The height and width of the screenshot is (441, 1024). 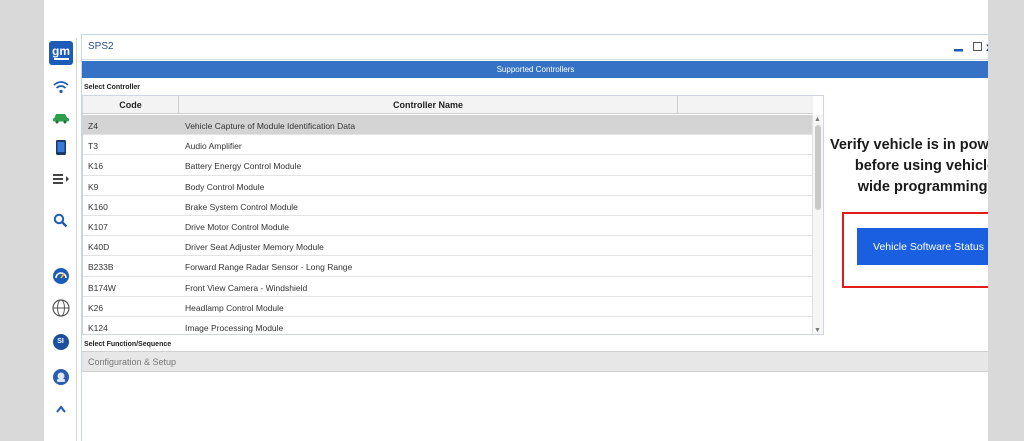 What do you see at coordinates (448, 186) in the screenshot?
I see `table-row: K9 Body Control Module` at bounding box center [448, 186].